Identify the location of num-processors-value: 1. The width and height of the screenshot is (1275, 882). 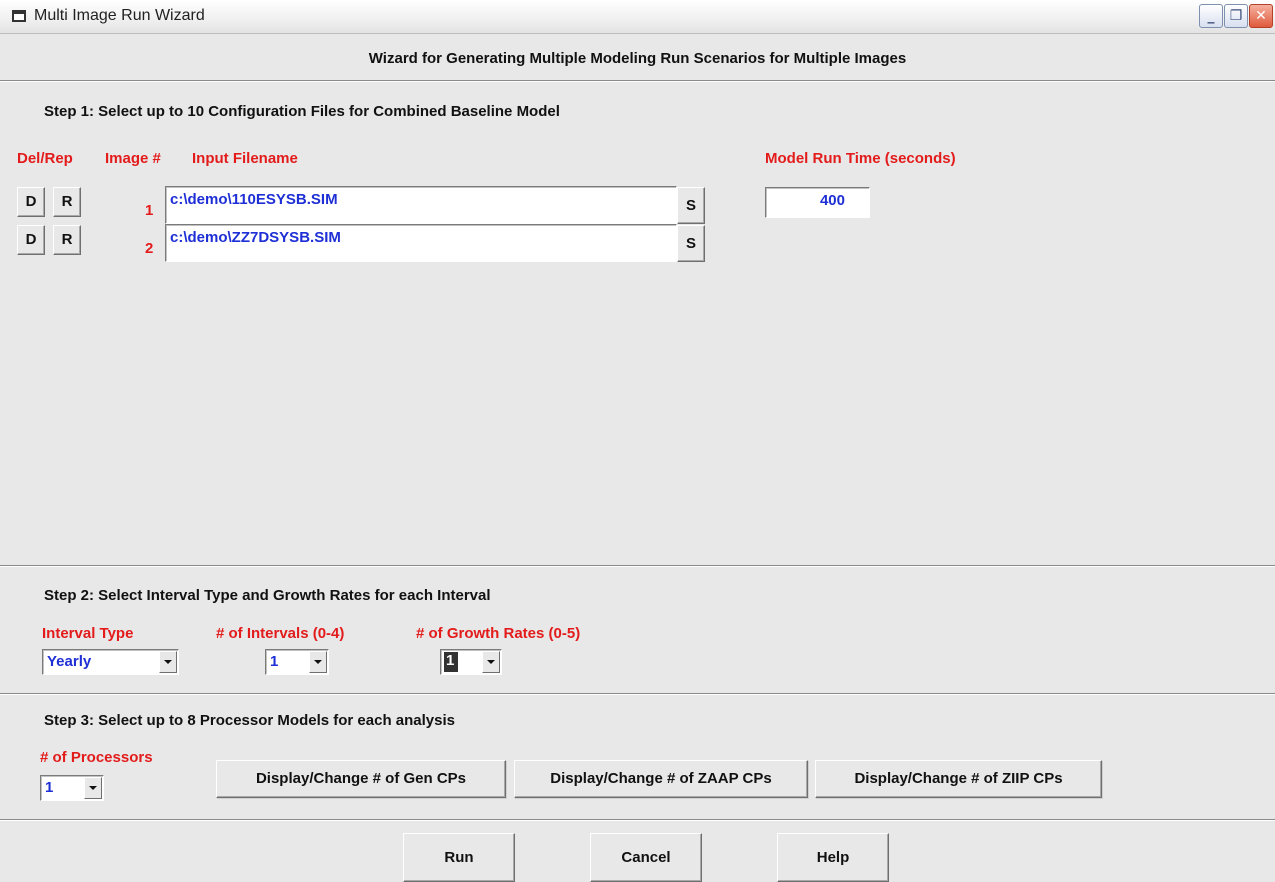
(49, 787).